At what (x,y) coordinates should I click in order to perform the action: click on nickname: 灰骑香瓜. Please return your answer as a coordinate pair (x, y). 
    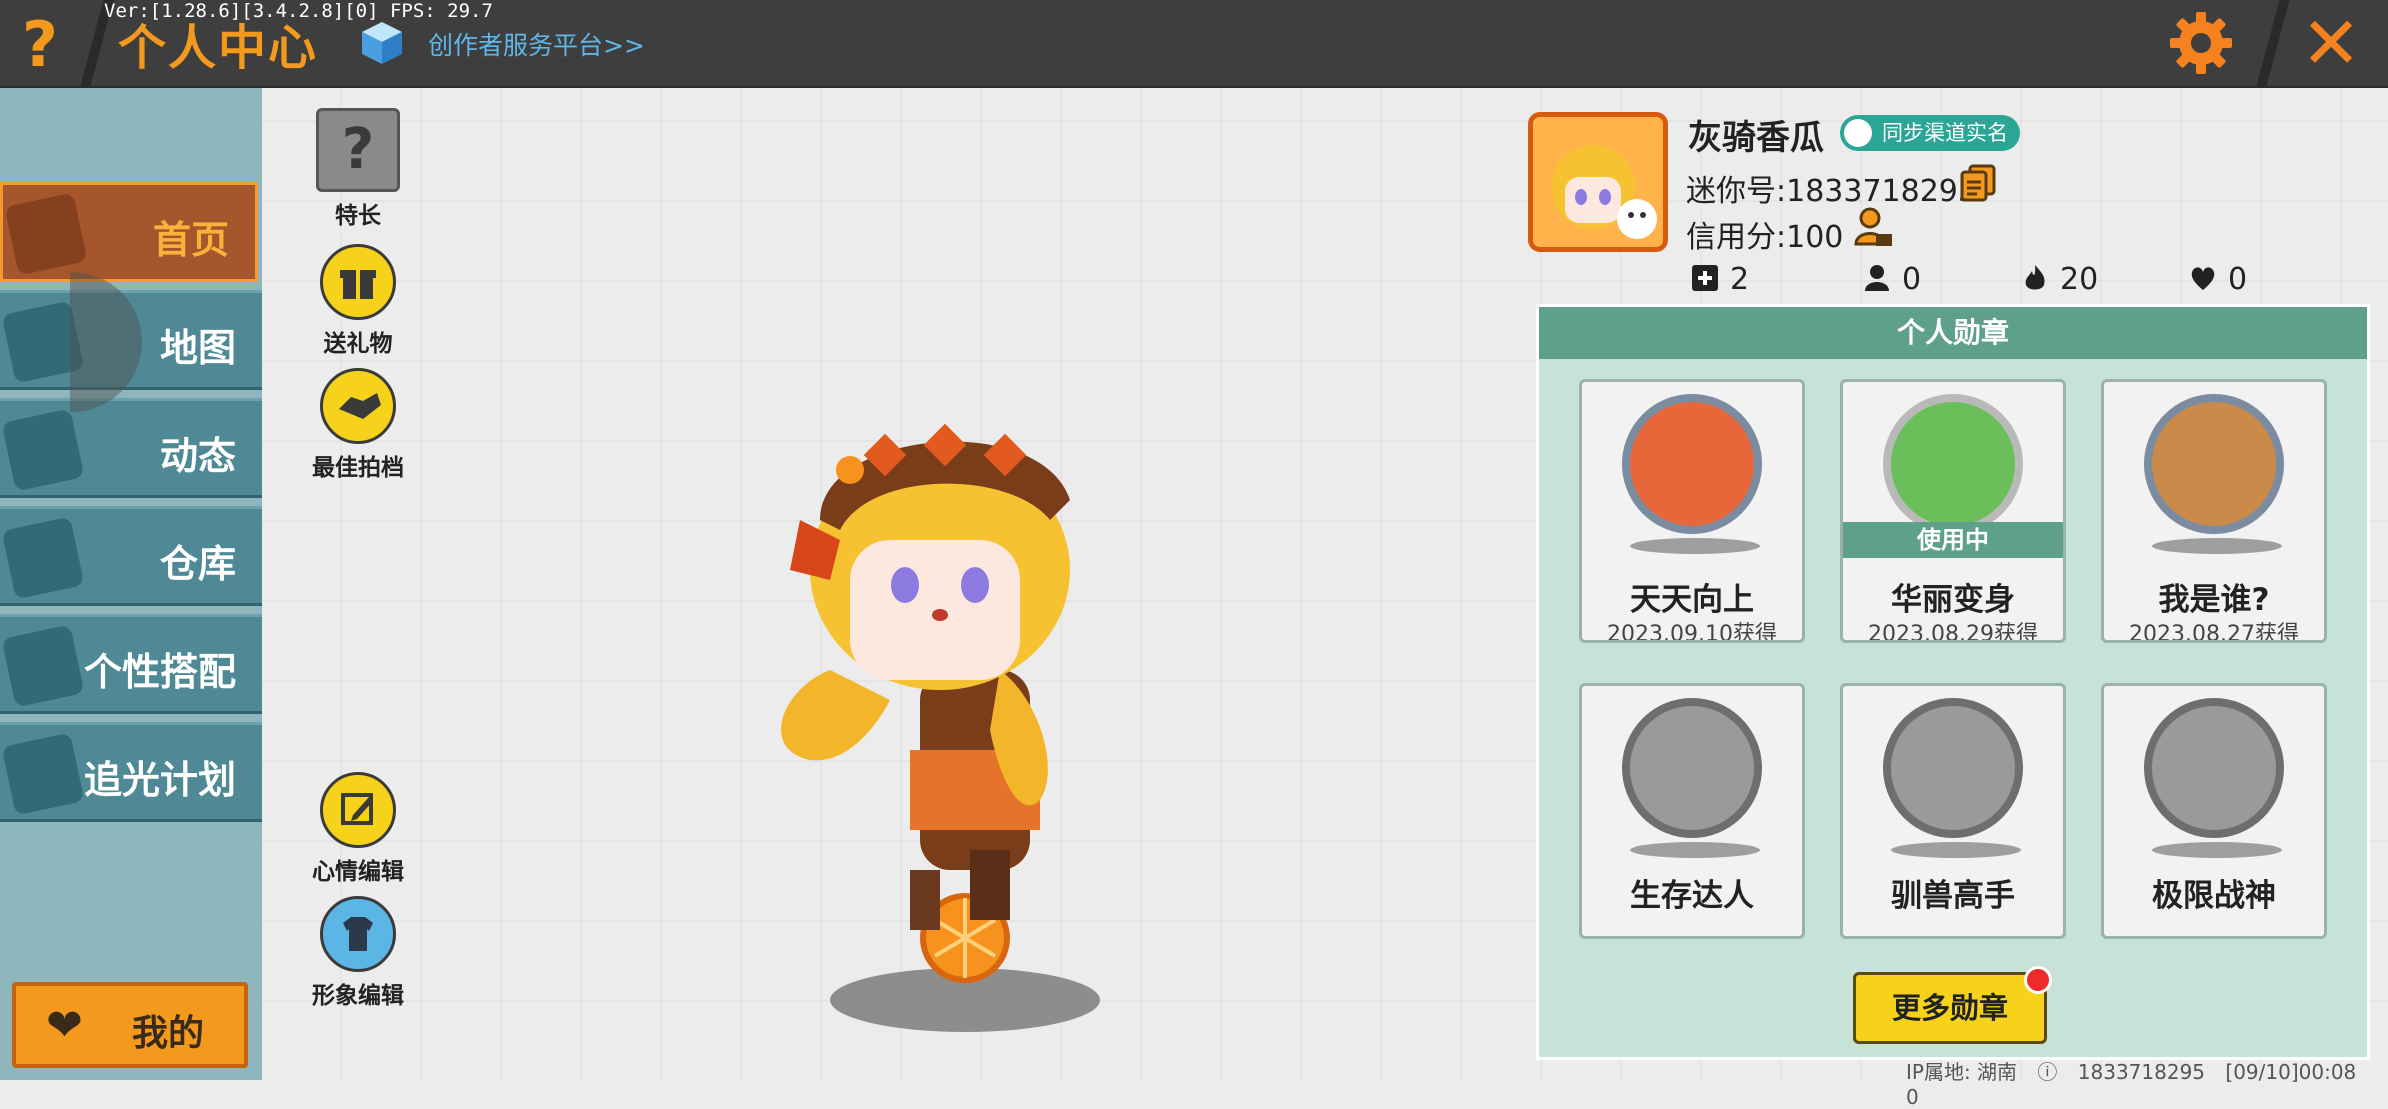
    Looking at the image, I should click on (1756, 138).